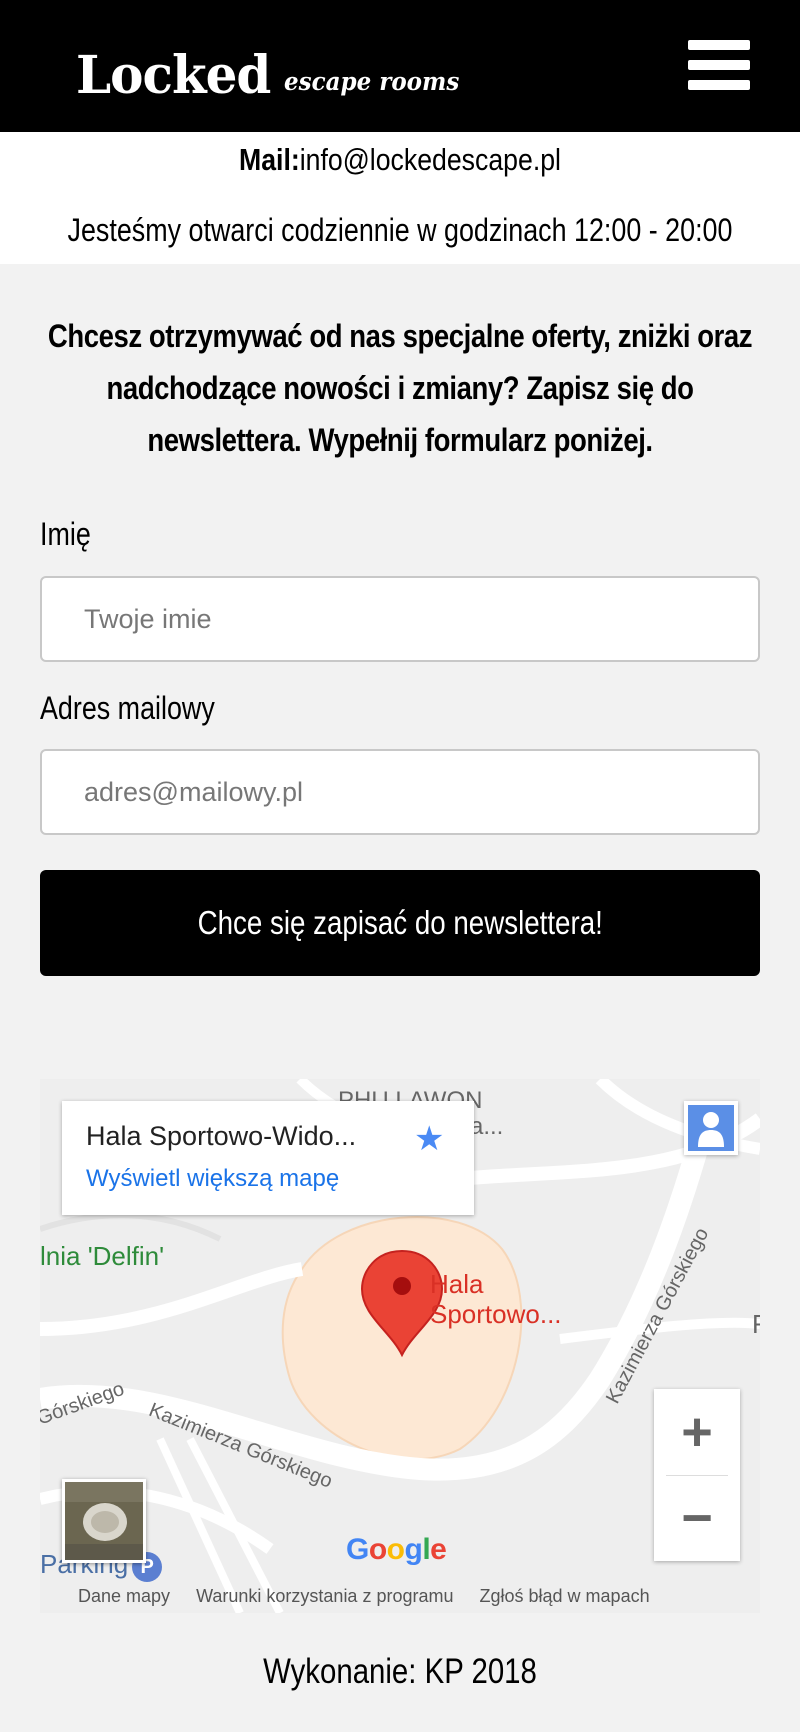  What do you see at coordinates (400, 619) in the screenshot?
I see `name-field` at bounding box center [400, 619].